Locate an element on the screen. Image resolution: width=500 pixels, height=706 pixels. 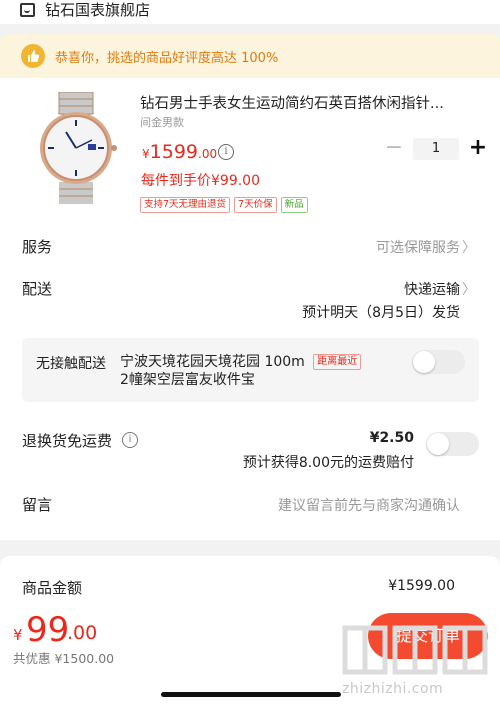
quantity-minus-button: − is located at coordinates (394, 148).